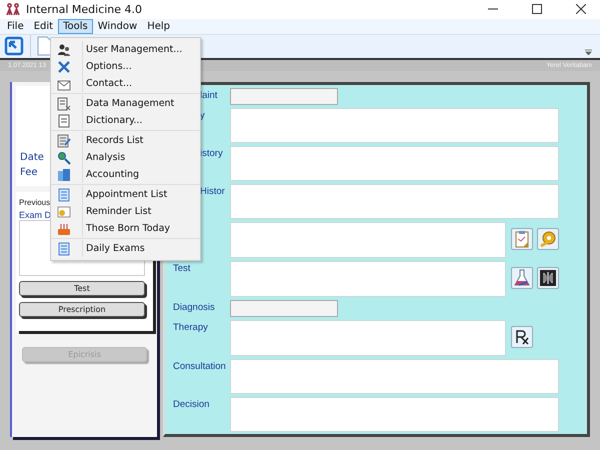  Describe the element at coordinates (212, 192) in the screenshot. I see `field-label: Histor` at that location.